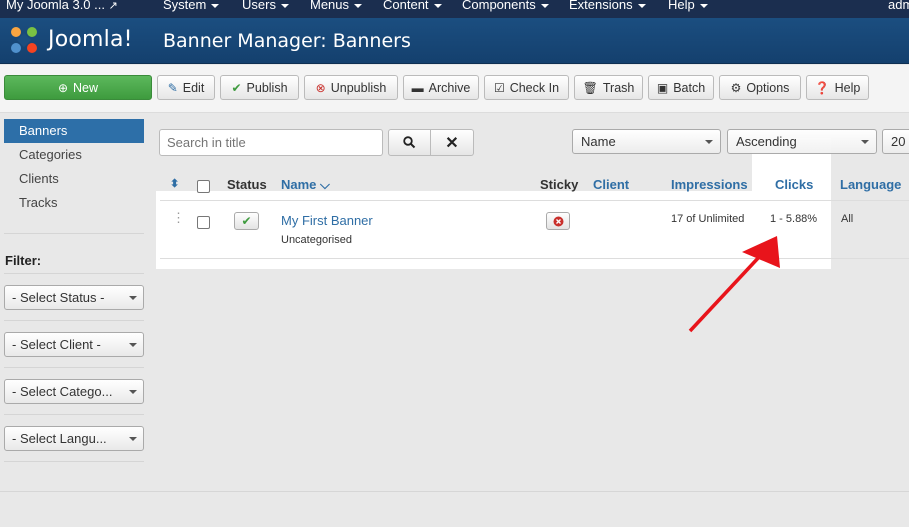 This screenshot has width=909, height=527. I want to click on options-button: ⚙ Options, so click(760, 87).